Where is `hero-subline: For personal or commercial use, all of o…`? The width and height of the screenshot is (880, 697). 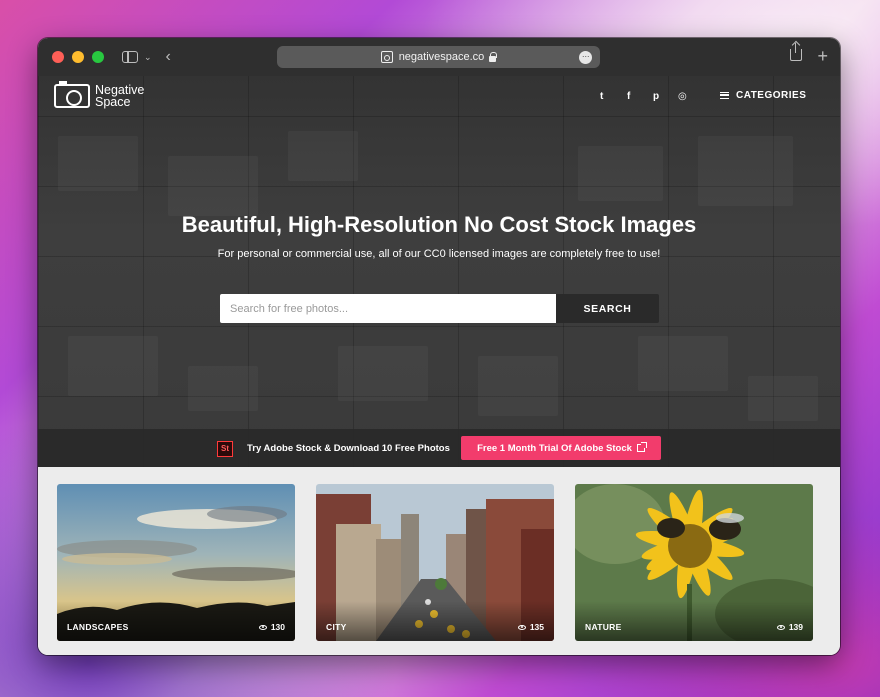
hero-subline: For personal or commercial use, all of o… is located at coordinates (439, 254).